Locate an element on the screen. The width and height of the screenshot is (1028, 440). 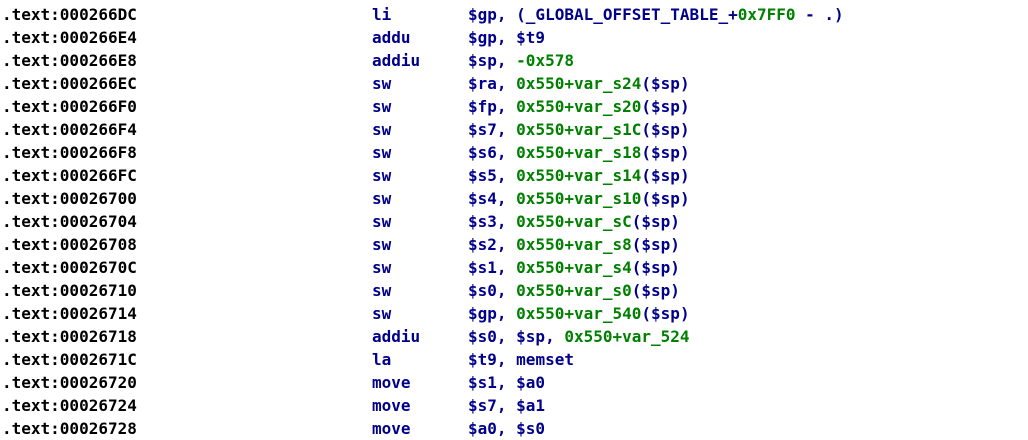
instruction-operands: $s7, 0x550+var_s1C($sp) is located at coordinates (579, 129).